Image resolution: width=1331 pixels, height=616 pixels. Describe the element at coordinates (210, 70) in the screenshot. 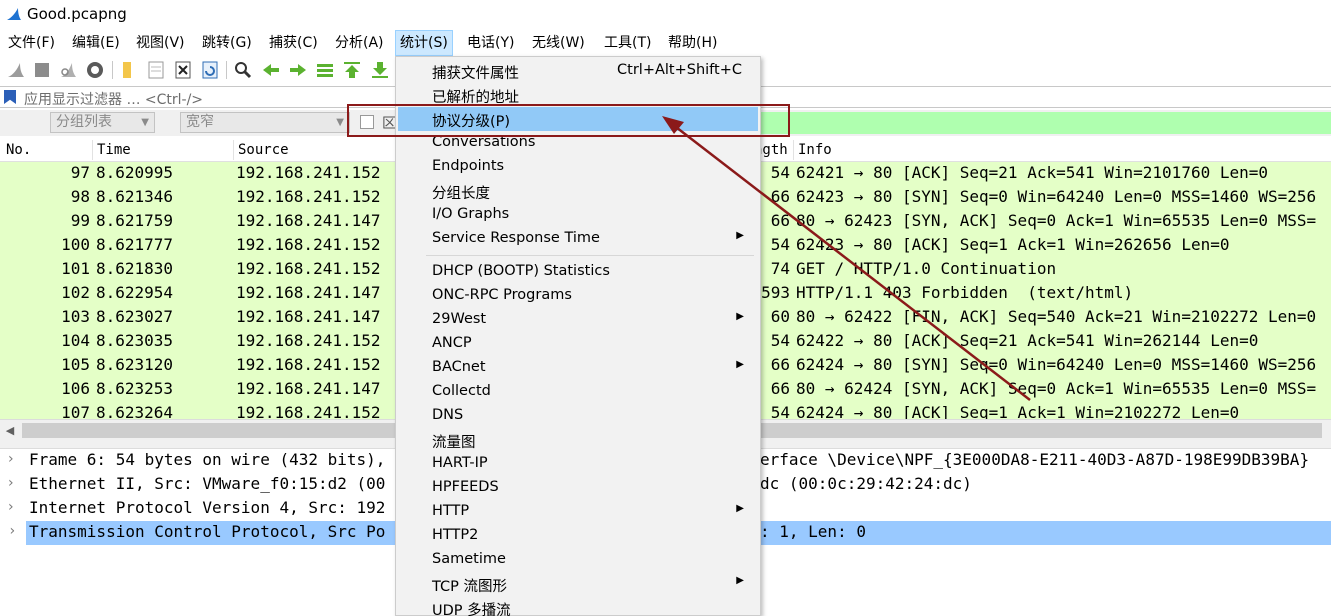

I see `reload-icon` at that location.